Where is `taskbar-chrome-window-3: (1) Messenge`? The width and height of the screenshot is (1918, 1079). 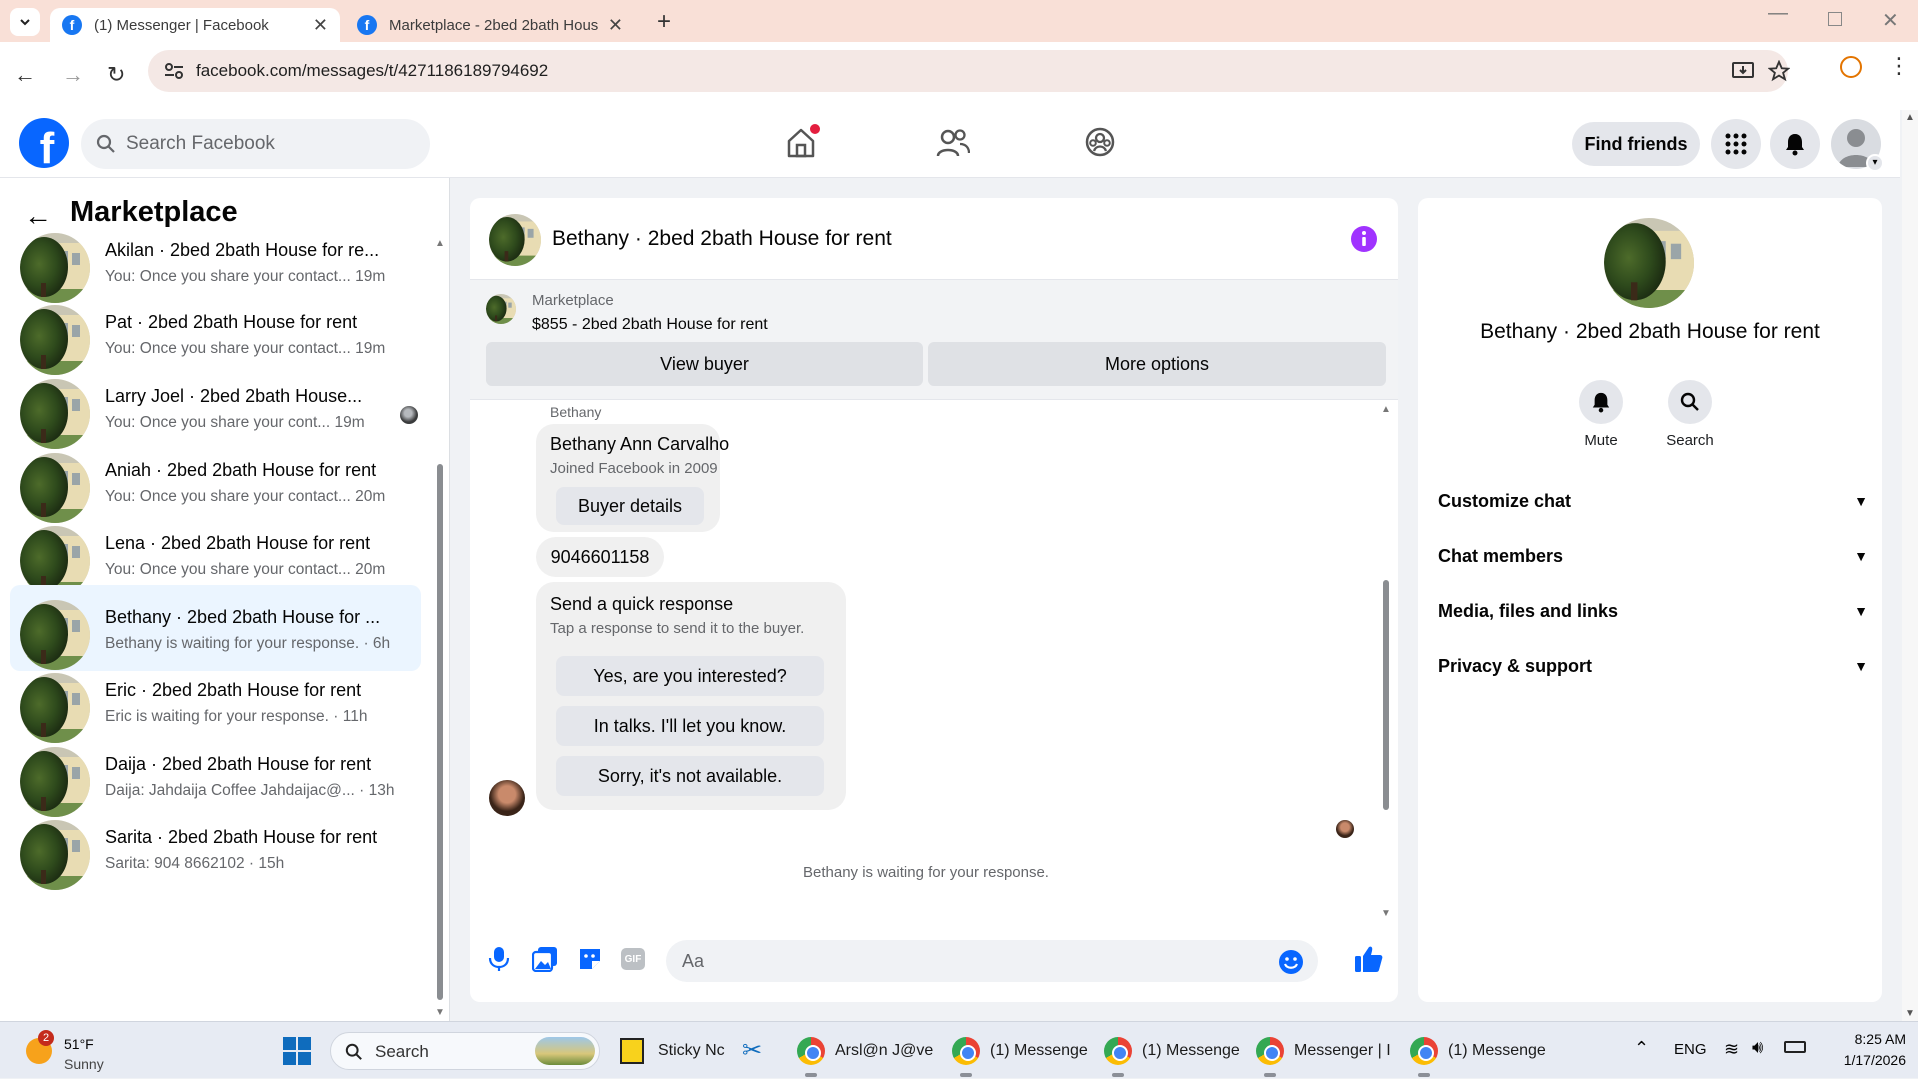 taskbar-chrome-window-3: (1) Messenge is located at coordinates (1172, 1050).